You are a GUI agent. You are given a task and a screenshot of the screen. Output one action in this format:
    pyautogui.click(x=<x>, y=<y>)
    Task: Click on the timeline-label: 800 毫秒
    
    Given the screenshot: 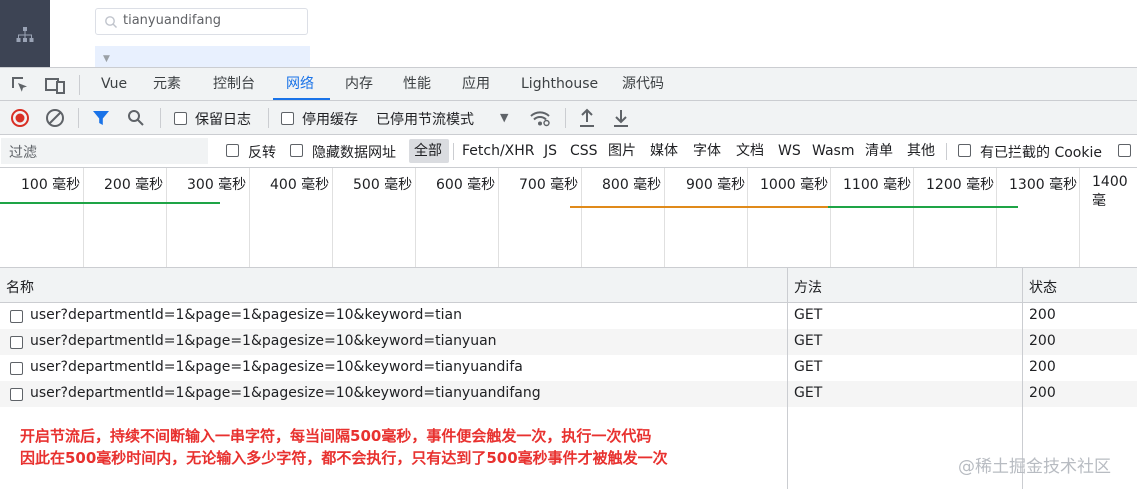 What is the action you would take?
    pyautogui.click(x=632, y=185)
    